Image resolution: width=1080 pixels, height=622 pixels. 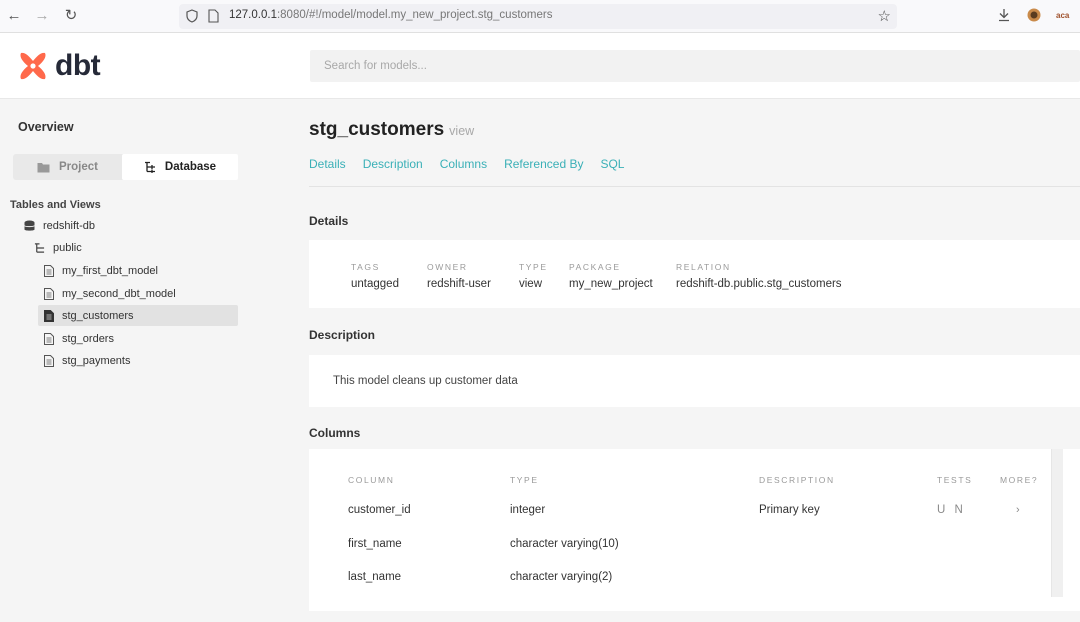 What do you see at coordinates (561, 577) in the screenshot?
I see `column-type: character varying(2)` at bounding box center [561, 577].